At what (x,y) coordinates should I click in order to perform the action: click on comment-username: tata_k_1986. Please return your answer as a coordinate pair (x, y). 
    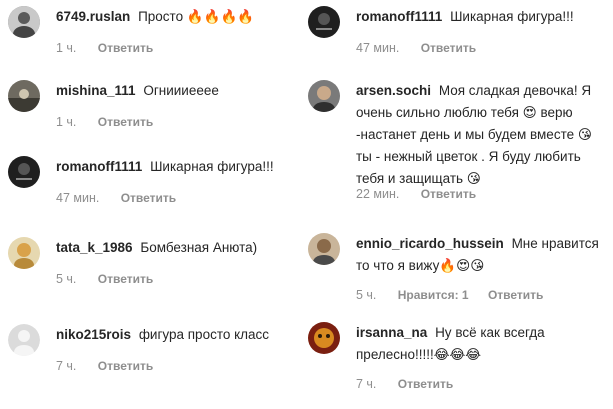
    Looking at the image, I should click on (94, 247).